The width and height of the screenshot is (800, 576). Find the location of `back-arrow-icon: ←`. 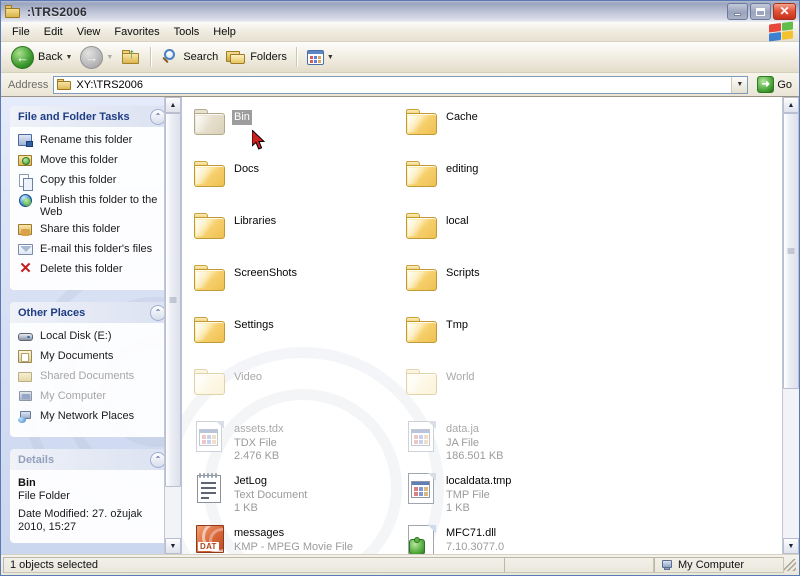

back-arrow-icon: ← is located at coordinates (22, 57).